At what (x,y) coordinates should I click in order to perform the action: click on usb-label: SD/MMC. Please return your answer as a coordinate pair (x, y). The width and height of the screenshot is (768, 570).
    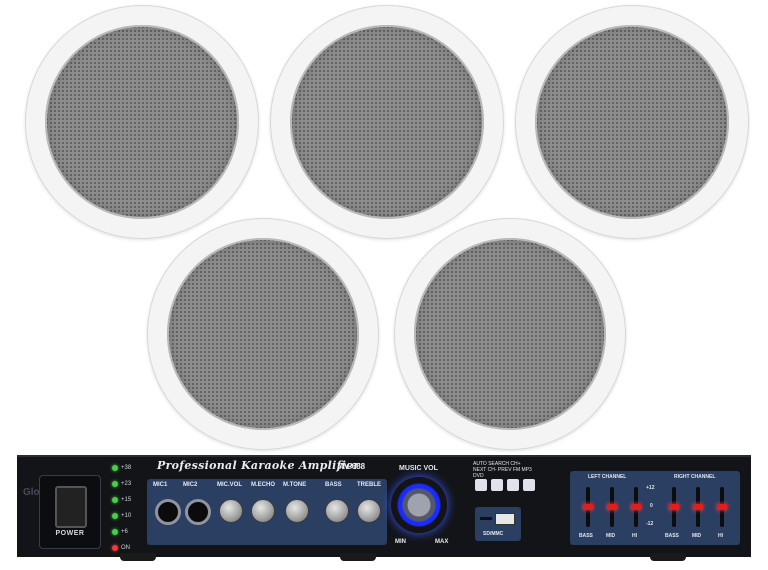
    Looking at the image, I should click on (493, 534).